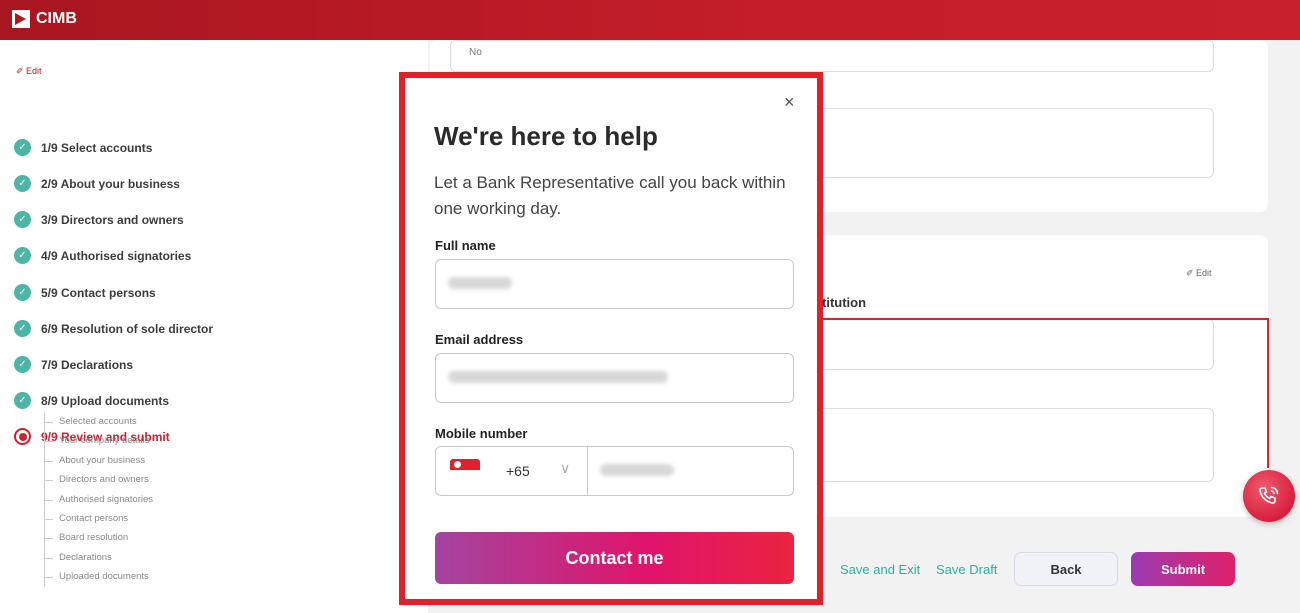  Describe the element at coordinates (479, 339) in the screenshot. I see `email-label: Email address` at that location.